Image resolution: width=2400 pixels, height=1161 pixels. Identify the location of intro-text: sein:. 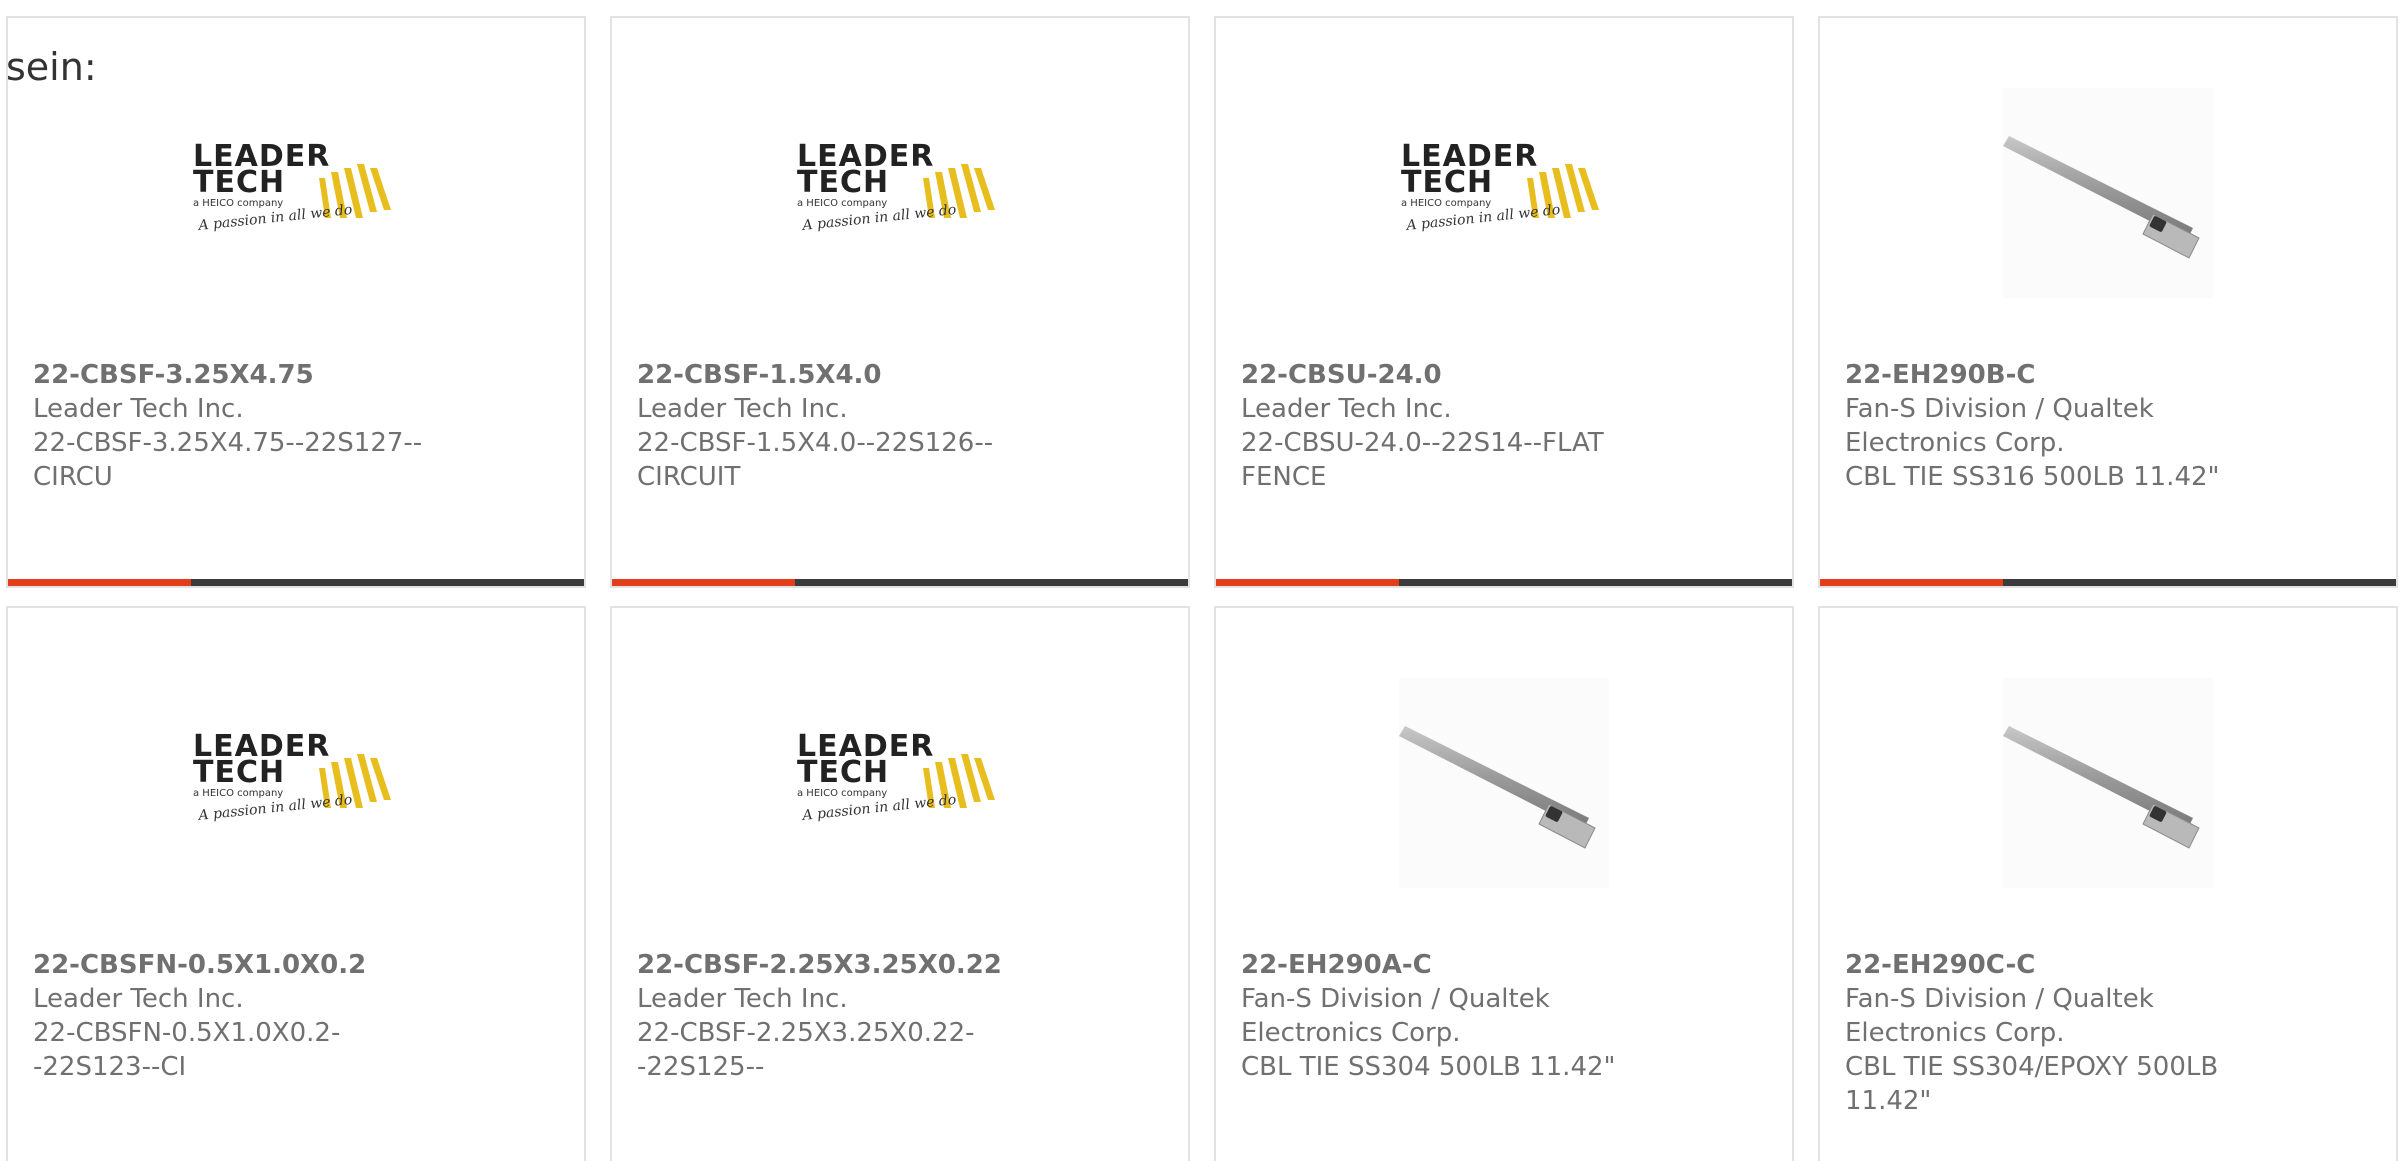
(51, 67).